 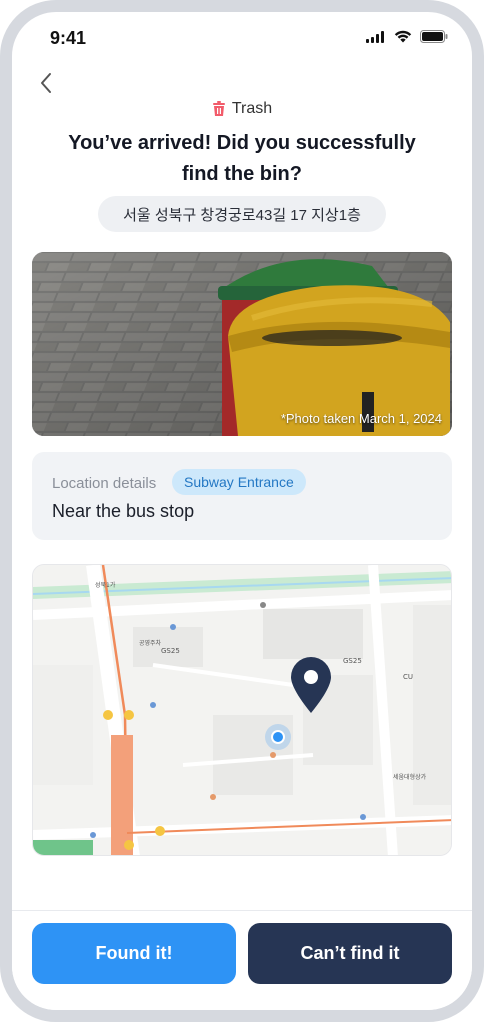 What do you see at coordinates (68, 38) in the screenshot?
I see `status-time: 9:41` at bounding box center [68, 38].